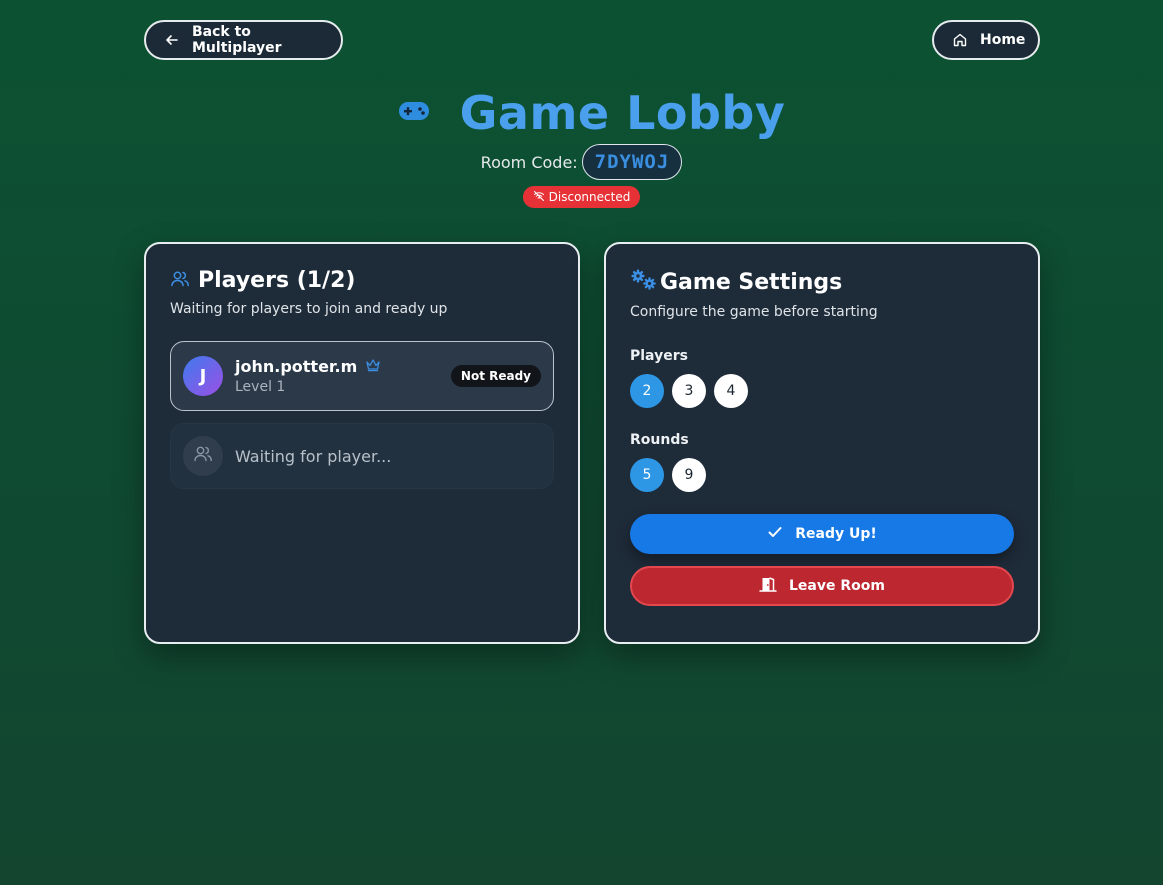 This screenshot has height=885, width=1163. What do you see at coordinates (822, 391) in the screenshot?
I see `player-count-options: 2 3 4` at bounding box center [822, 391].